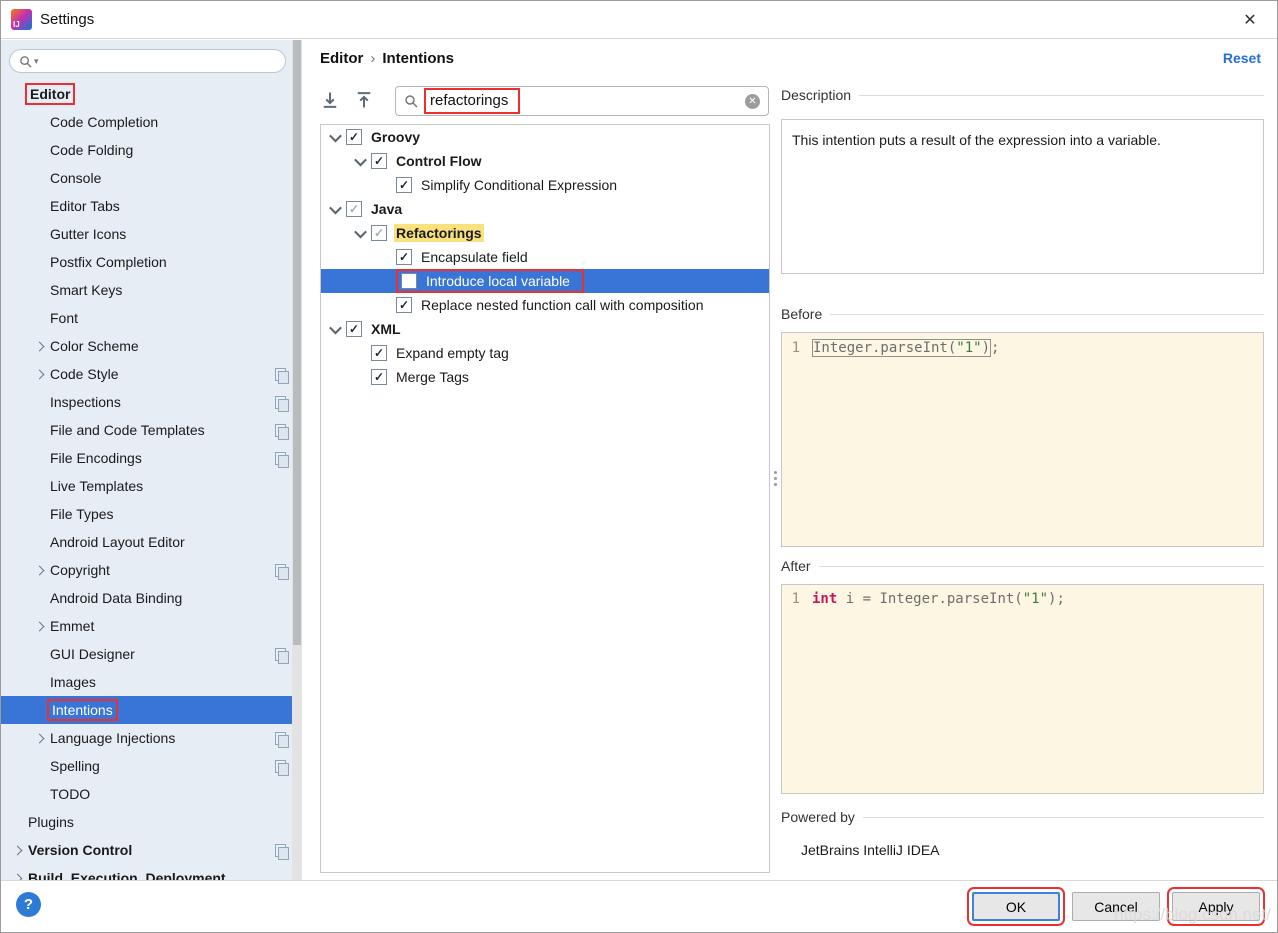 This screenshot has height=933, width=1278. What do you see at coordinates (341, 58) in the screenshot?
I see `breadcrumb-section: Editor` at bounding box center [341, 58].